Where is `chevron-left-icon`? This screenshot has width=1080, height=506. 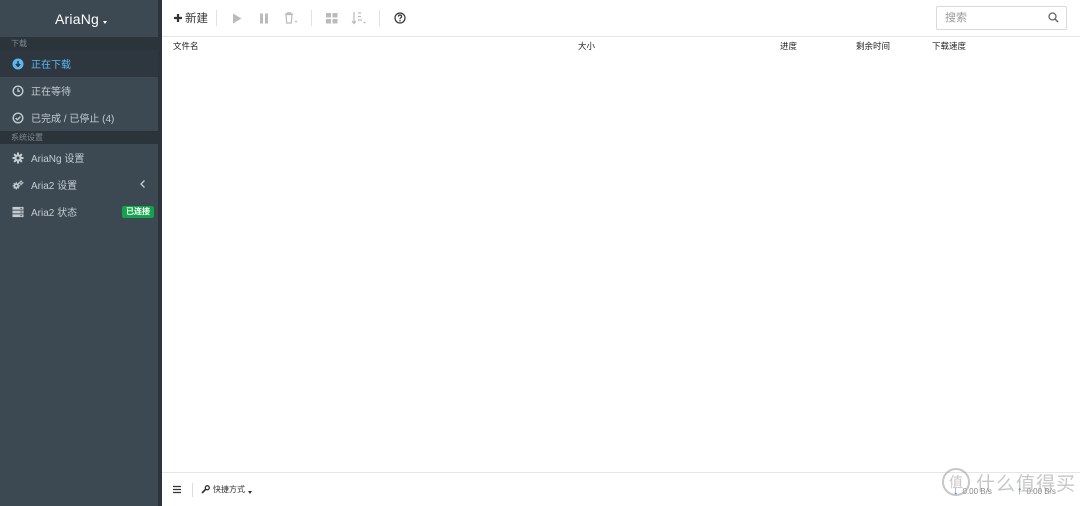 chevron-left-icon is located at coordinates (143, 184).